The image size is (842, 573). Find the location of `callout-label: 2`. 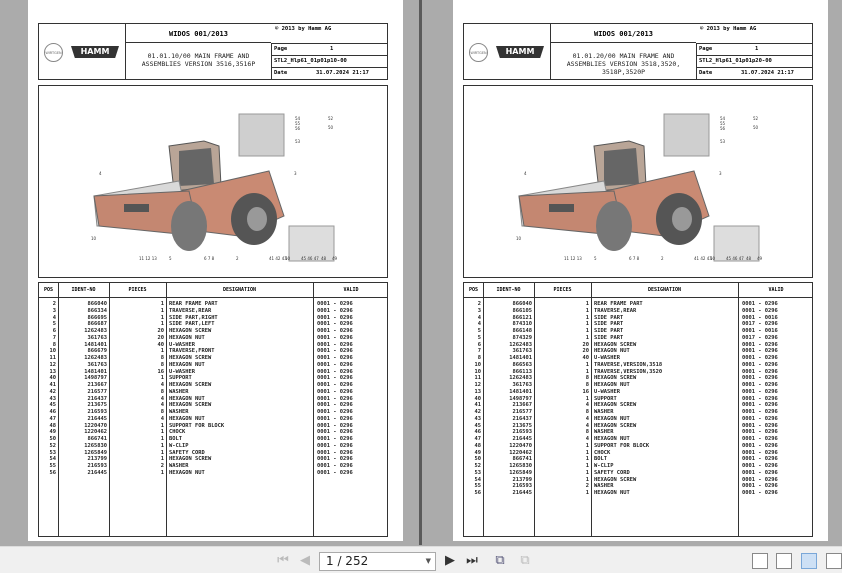

callout-label: 2 is located at coordinates (662, 258).